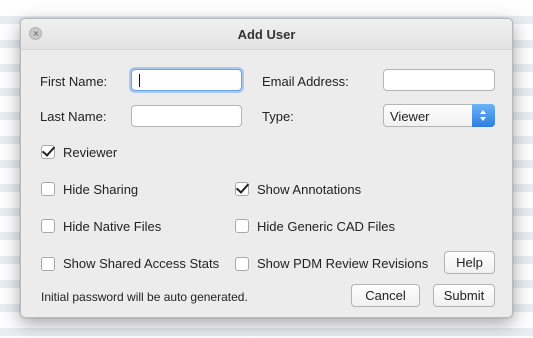 This screenshot has height=338, width=533. What do you see at coordinates (385, 295) in the screenshot?
I see `cancel-button: Cancel` at bounding box center [385, 295].